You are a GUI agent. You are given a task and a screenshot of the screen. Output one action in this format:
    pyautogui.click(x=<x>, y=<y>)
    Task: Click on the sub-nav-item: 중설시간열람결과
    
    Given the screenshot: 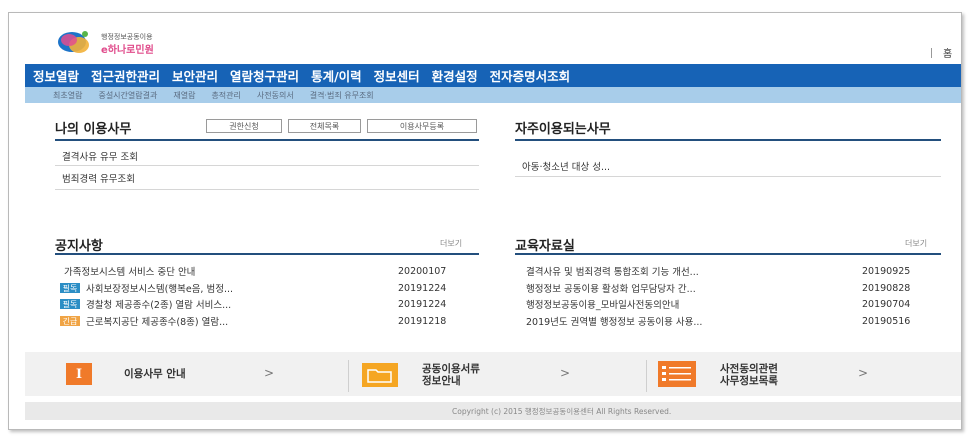 What is the action you would take?
    pyautogui.click(x=127, y=95)
    